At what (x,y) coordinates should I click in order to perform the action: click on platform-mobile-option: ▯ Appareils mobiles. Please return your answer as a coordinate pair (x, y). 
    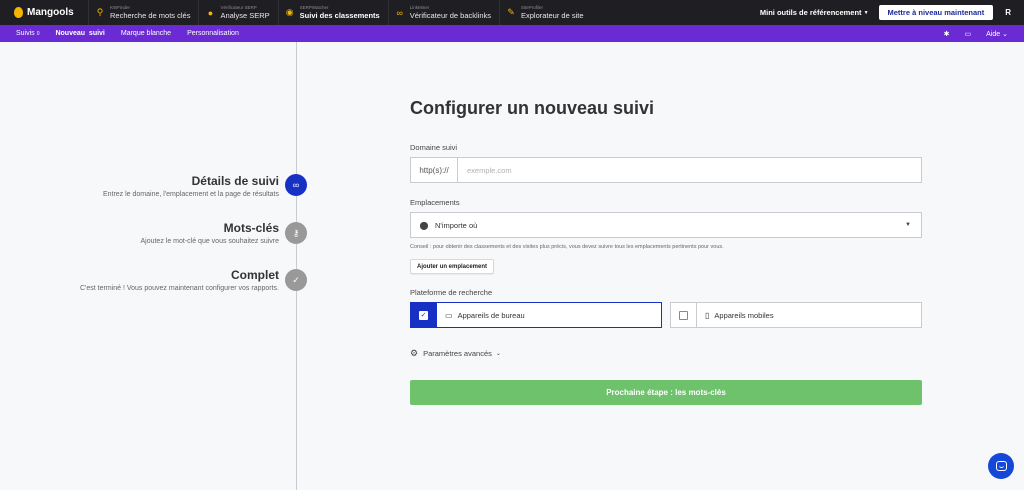
    Looking at the image, I should click on (796, 315).